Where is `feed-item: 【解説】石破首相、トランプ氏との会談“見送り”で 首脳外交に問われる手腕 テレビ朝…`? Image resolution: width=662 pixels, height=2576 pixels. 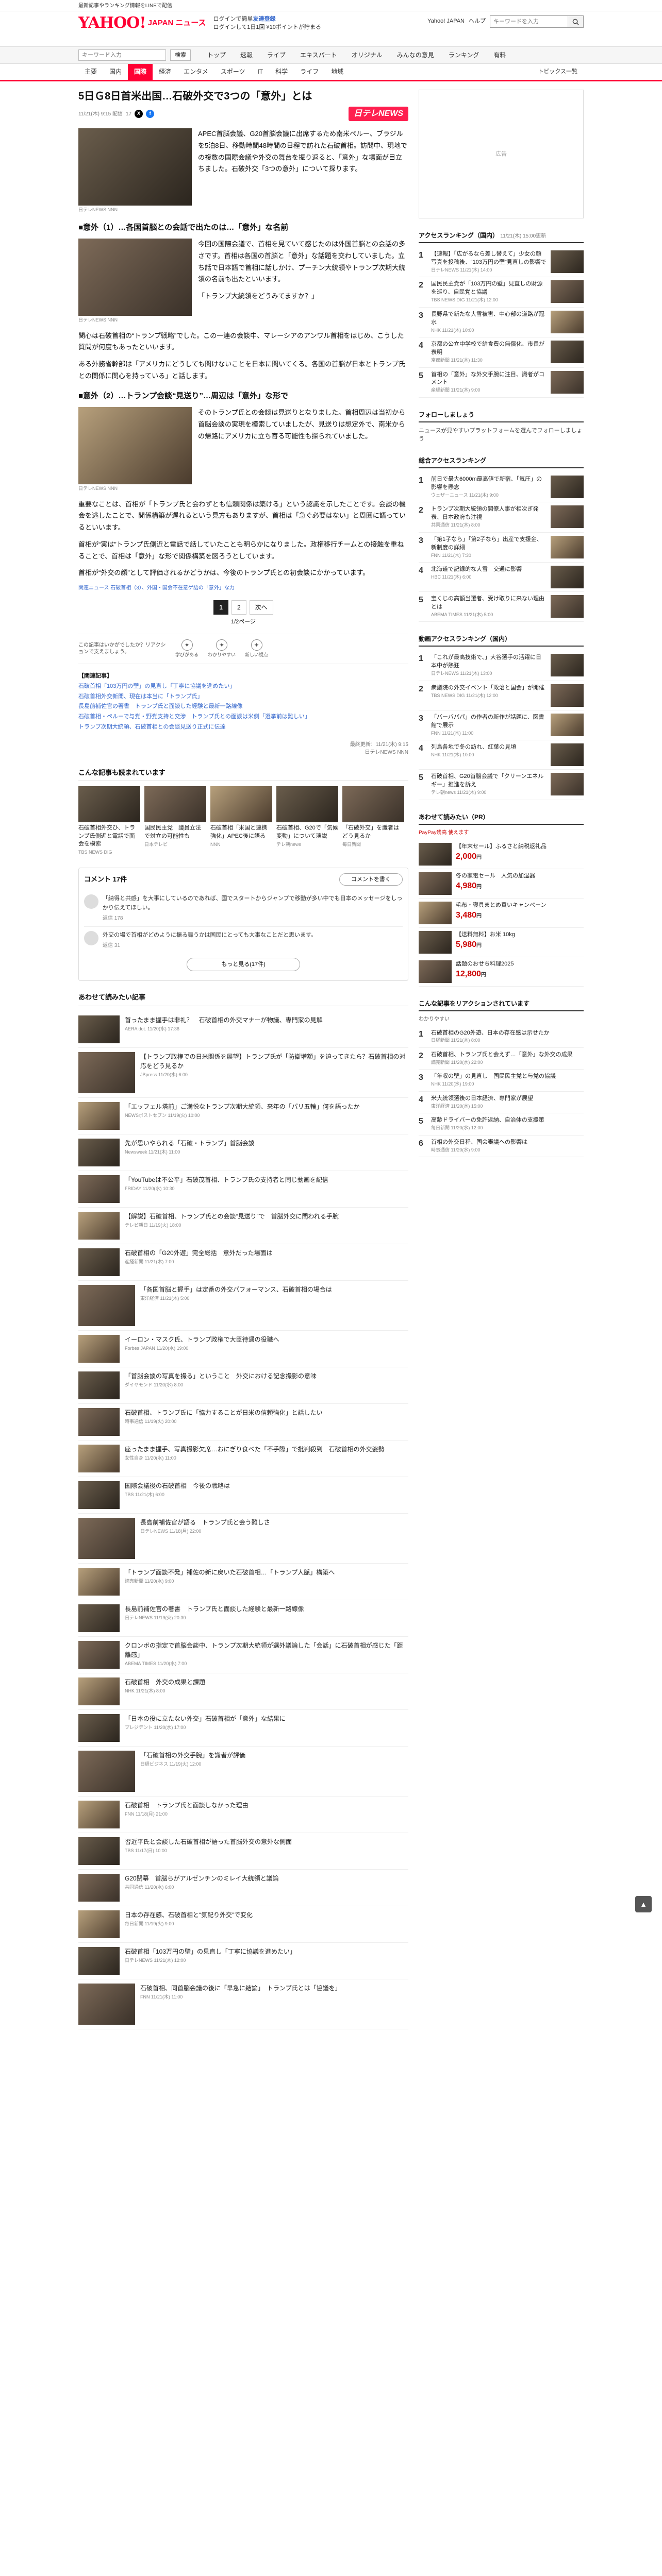
feed-item: 【解説】石破首相、トランプ氏との会談“見送り”で 首脳外交に問われる手腕 テレビ朝… is located at coordinates (243, 1226).